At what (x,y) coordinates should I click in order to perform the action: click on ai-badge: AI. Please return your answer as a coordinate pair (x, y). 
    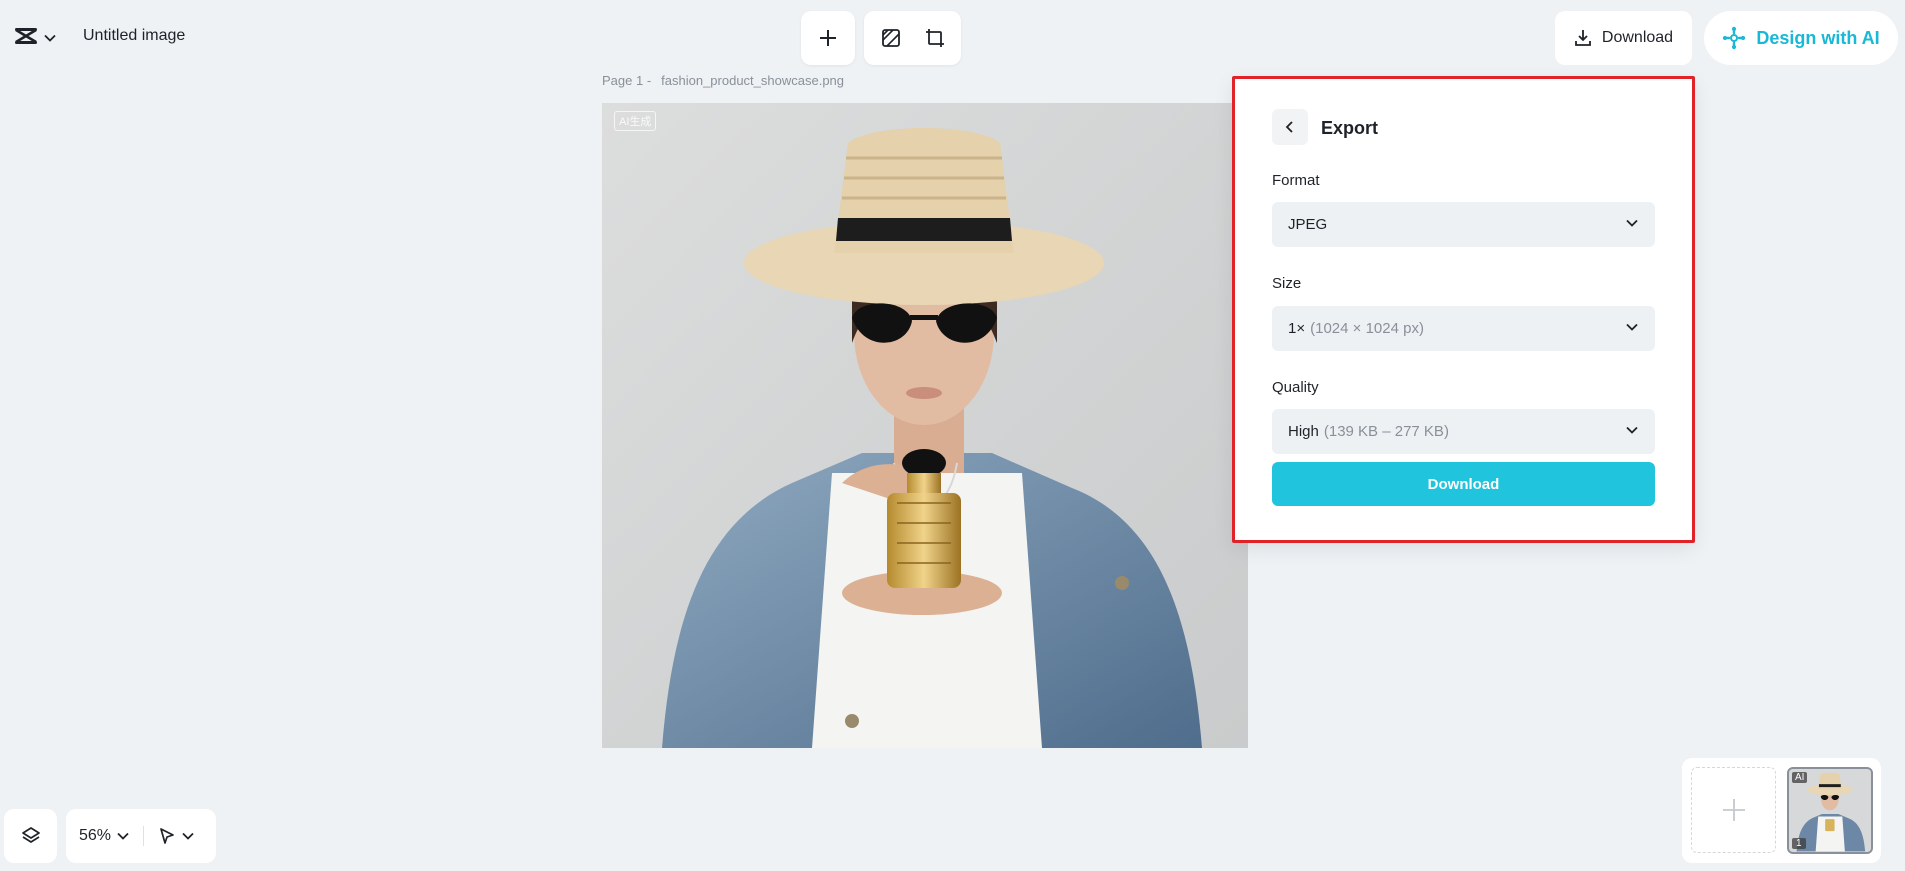
    Looking at the image, I should click on (1800, 777).